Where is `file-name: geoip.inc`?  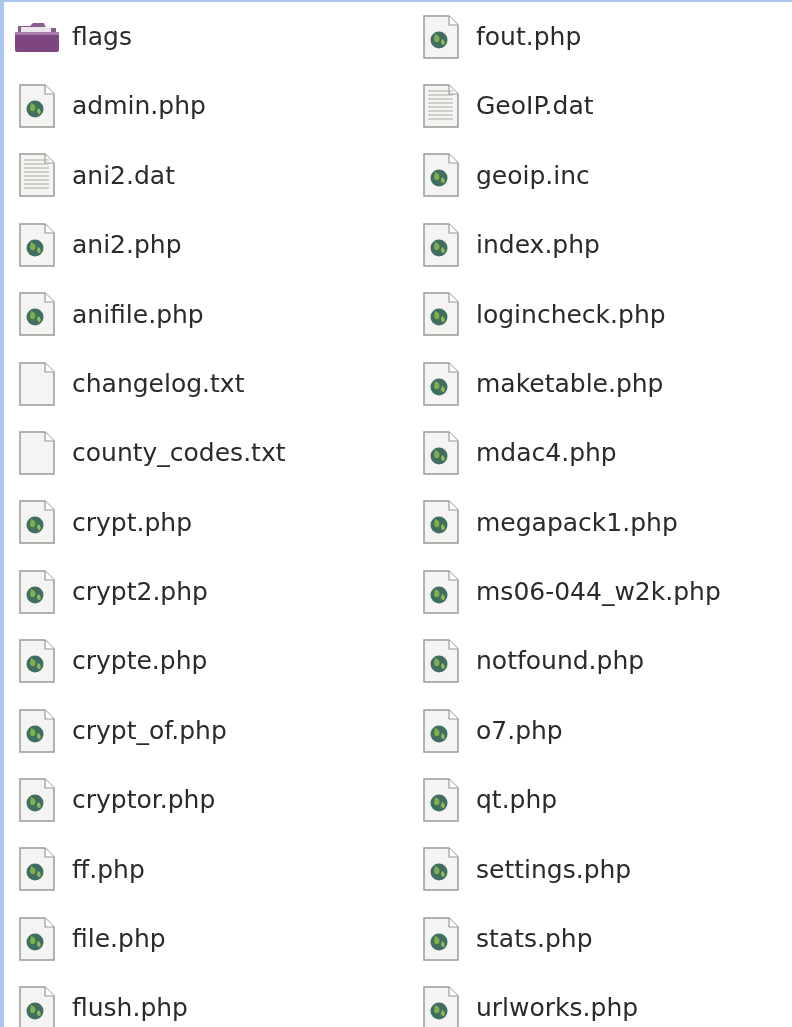
file-name: geoip.inc is located at coordinates (533, 175).